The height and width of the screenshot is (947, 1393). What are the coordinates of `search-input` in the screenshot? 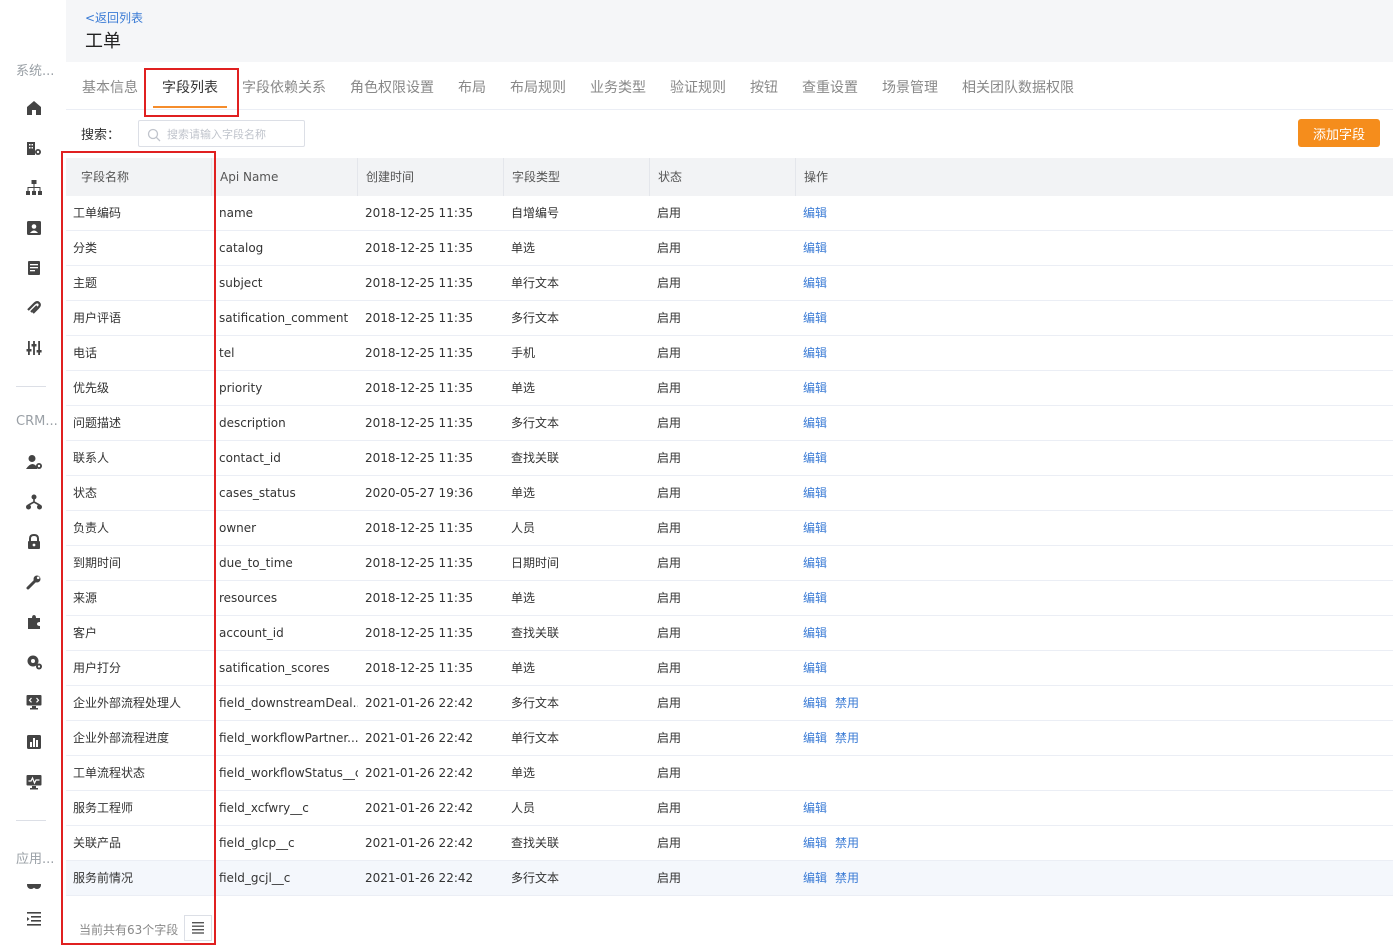 It's located at (234, 134).